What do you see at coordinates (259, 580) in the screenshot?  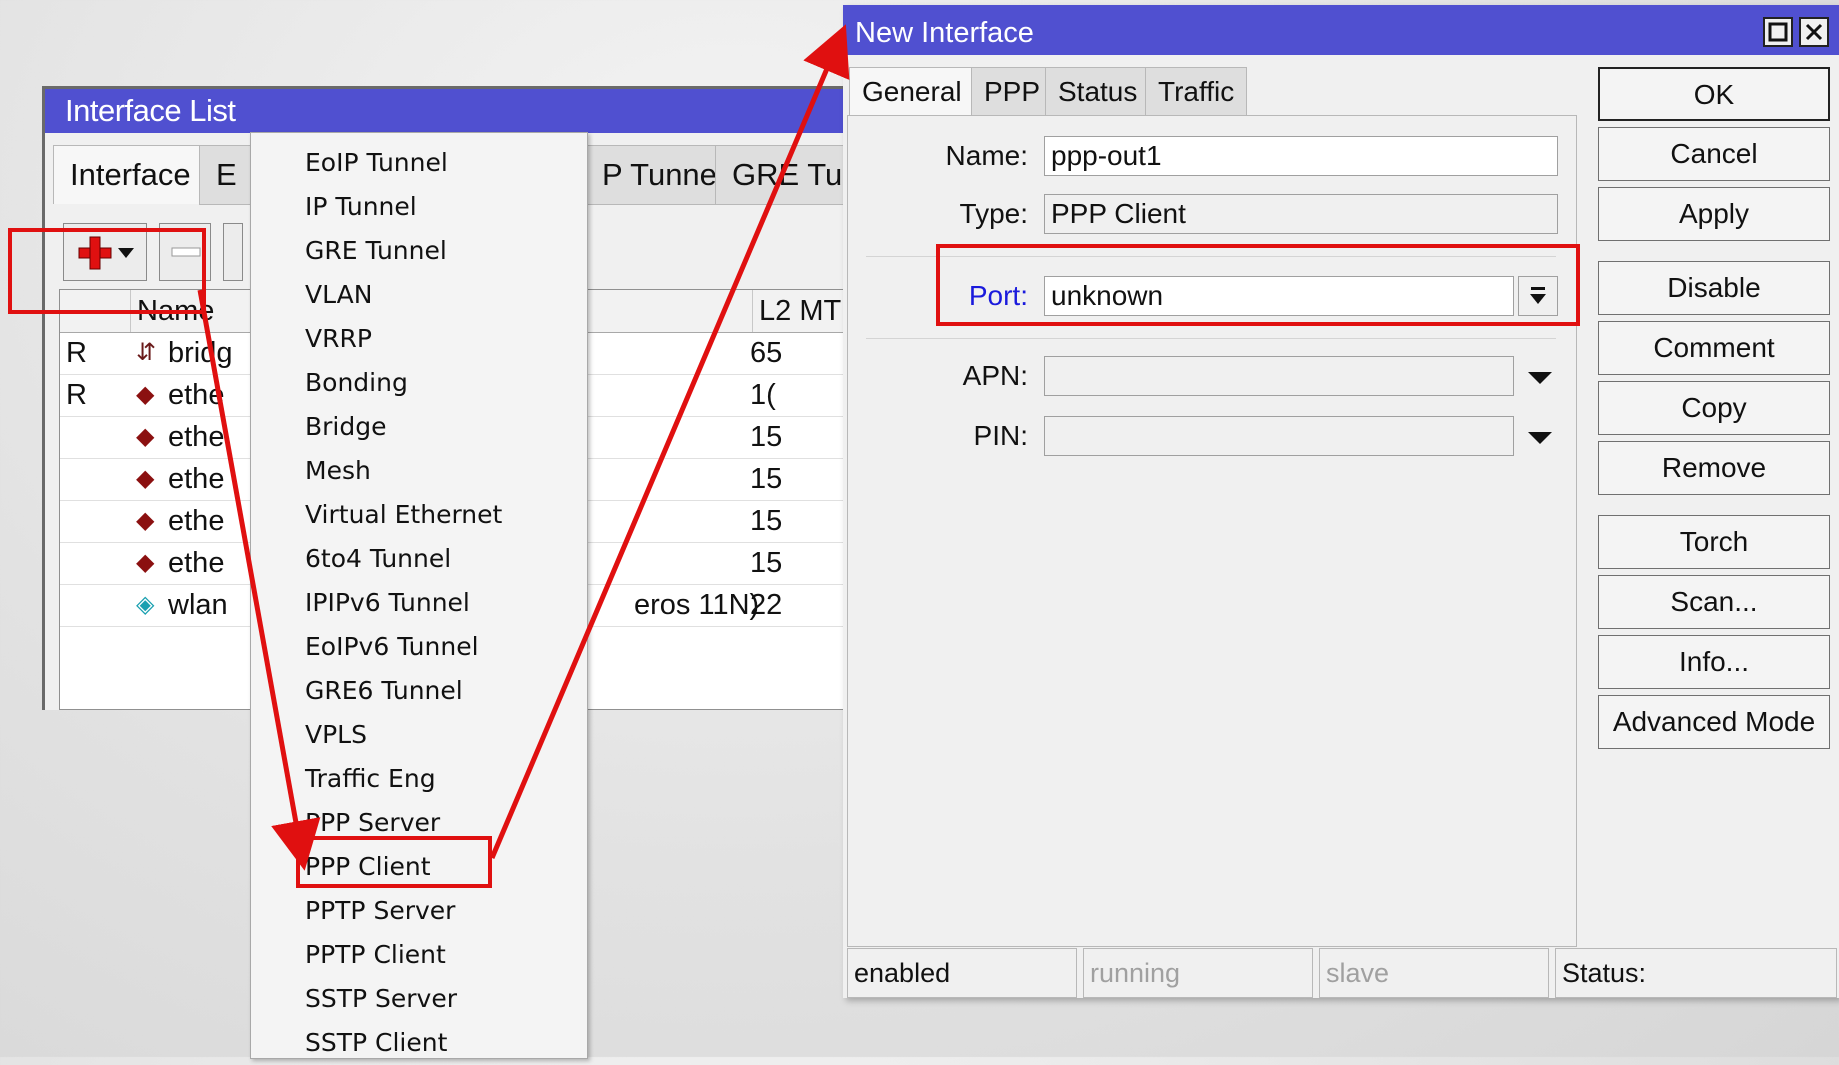 I see `arrow-to-ppp-client` at bounding box center [259, 580].